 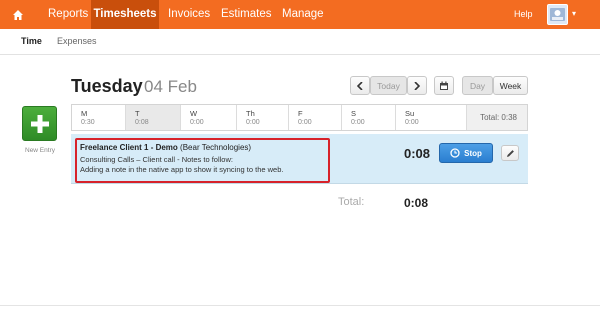 I want to click on total-label: Total:, so click(x=351, y=202).